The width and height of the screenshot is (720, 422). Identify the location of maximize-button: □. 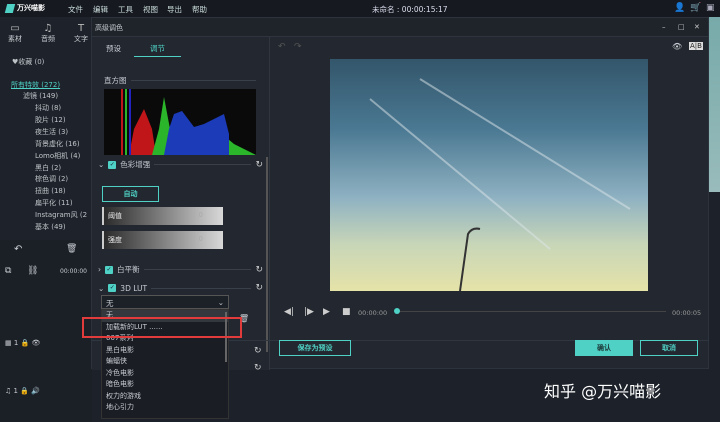
(681, 27).